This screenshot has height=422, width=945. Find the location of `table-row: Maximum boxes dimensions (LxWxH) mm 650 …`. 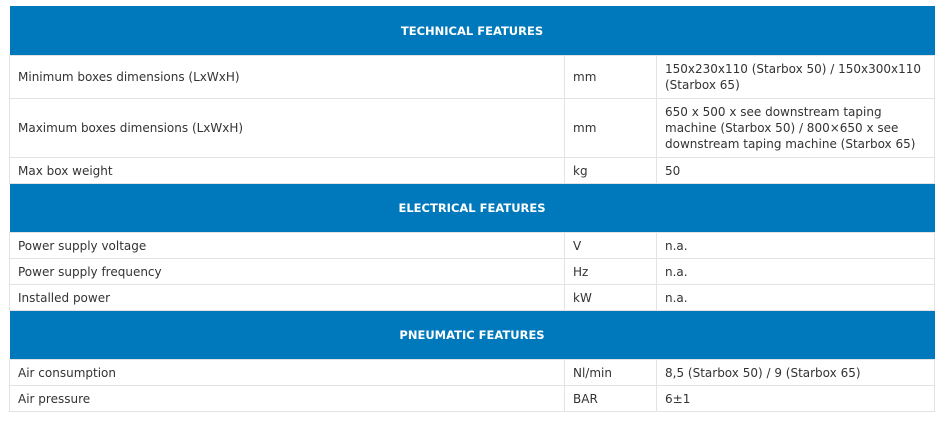

table-row: Maximum boxes dimensions (LxWxH) mm 650 … is located at coordinates (472, 128).